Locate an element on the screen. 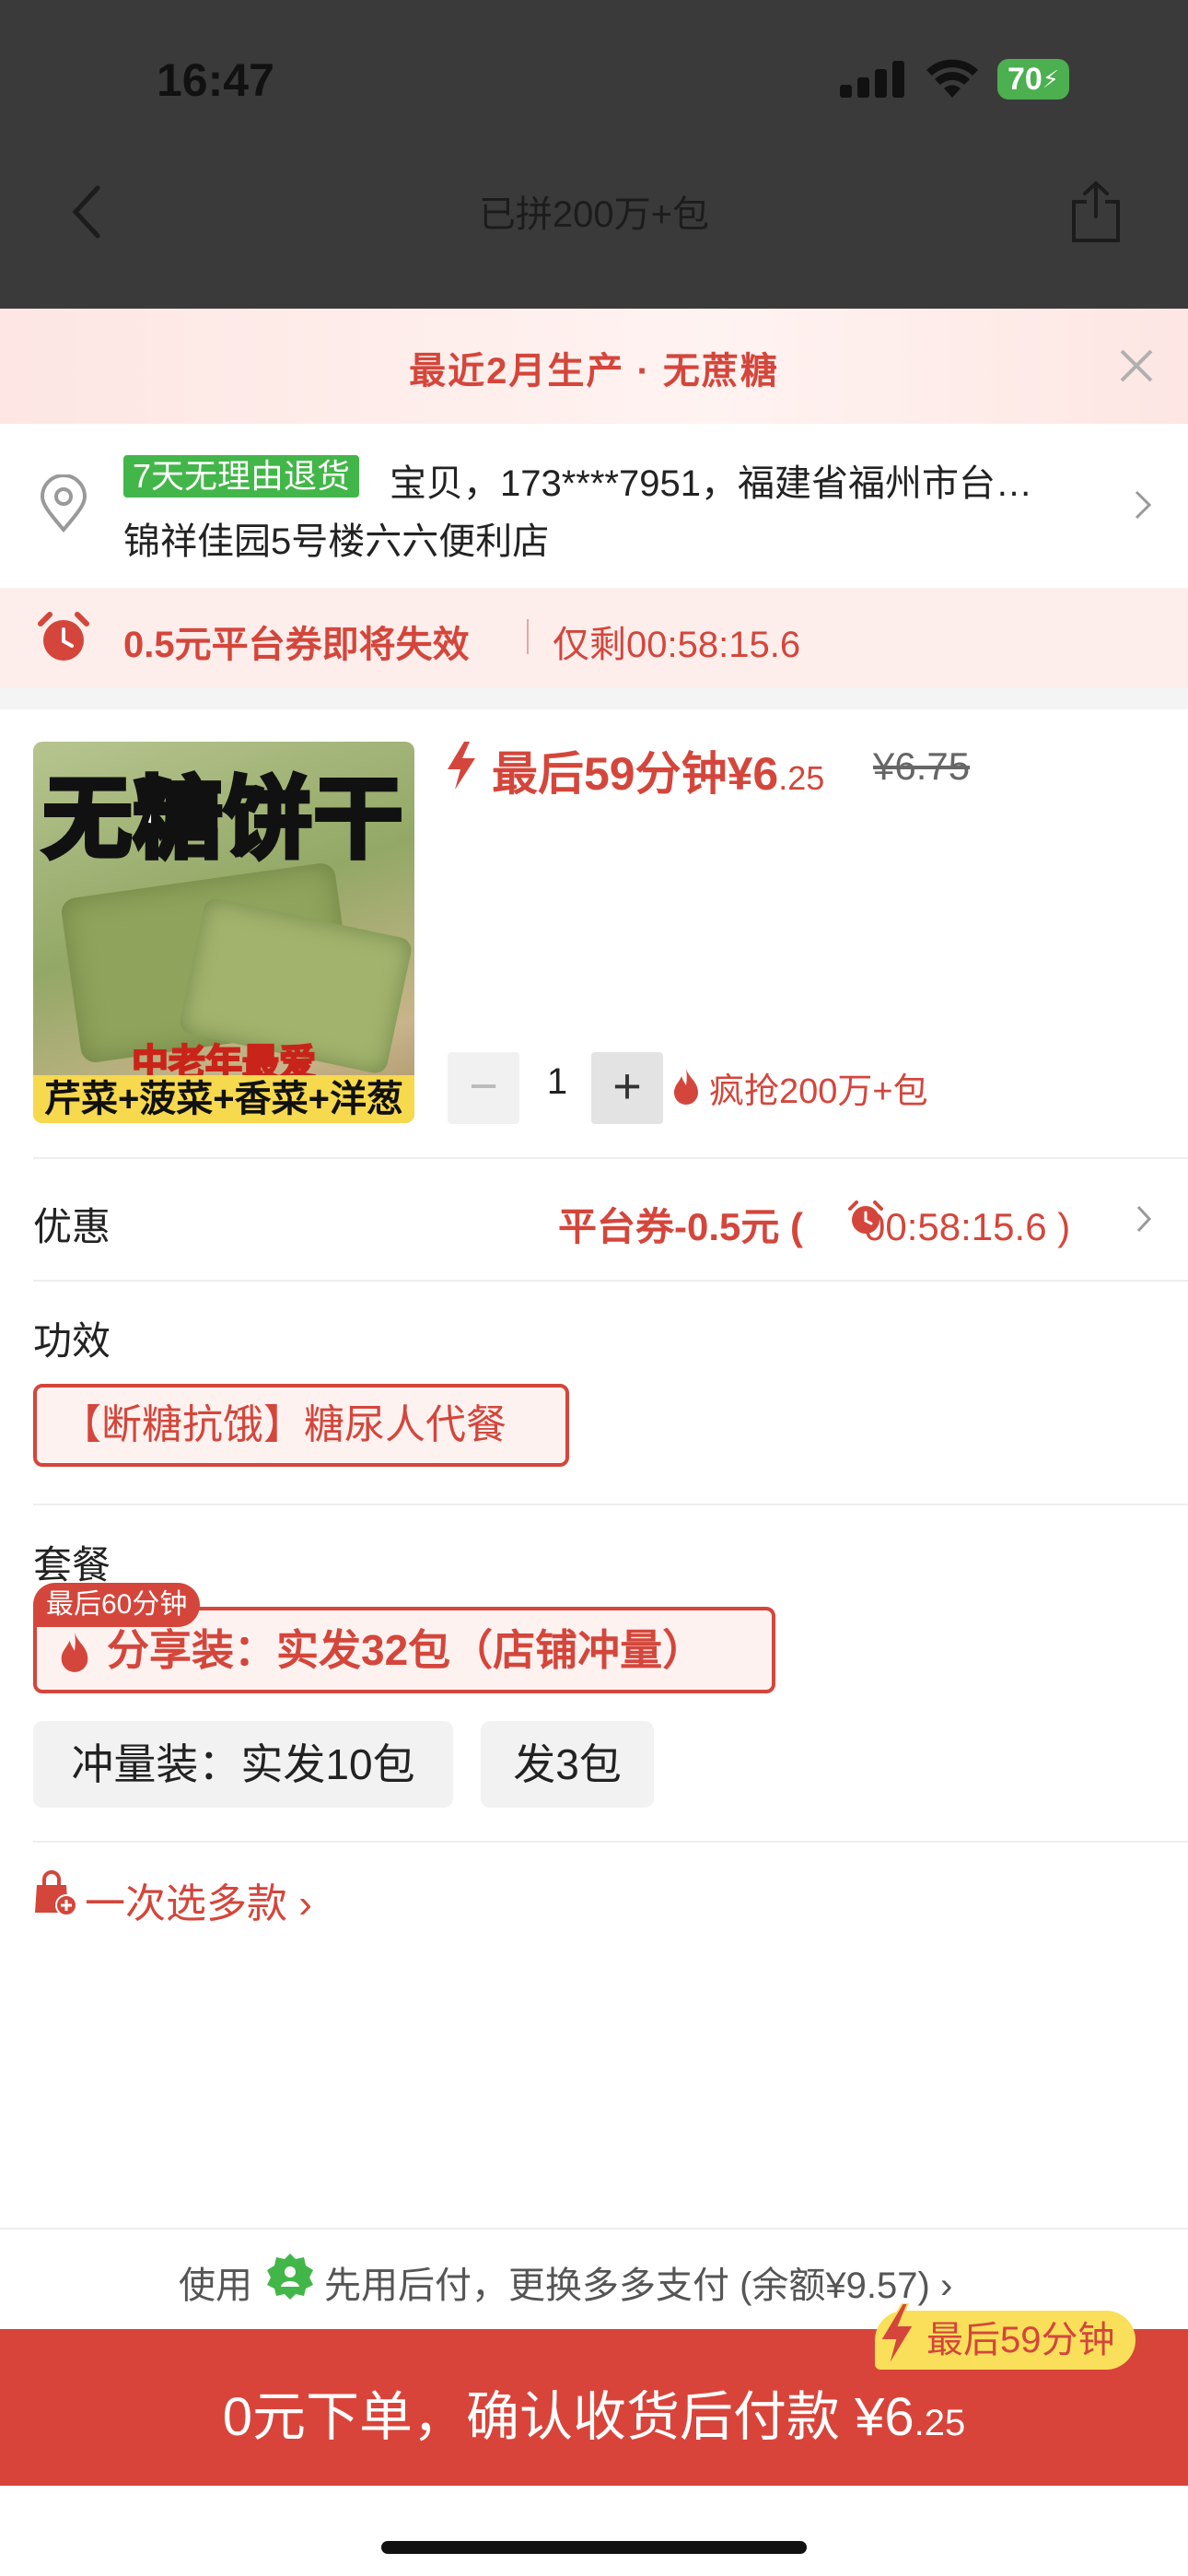 This screenshot has width=1188, height=2576. return-policy-tag: 7天无理由退货 is located at coordinates (242, 476).